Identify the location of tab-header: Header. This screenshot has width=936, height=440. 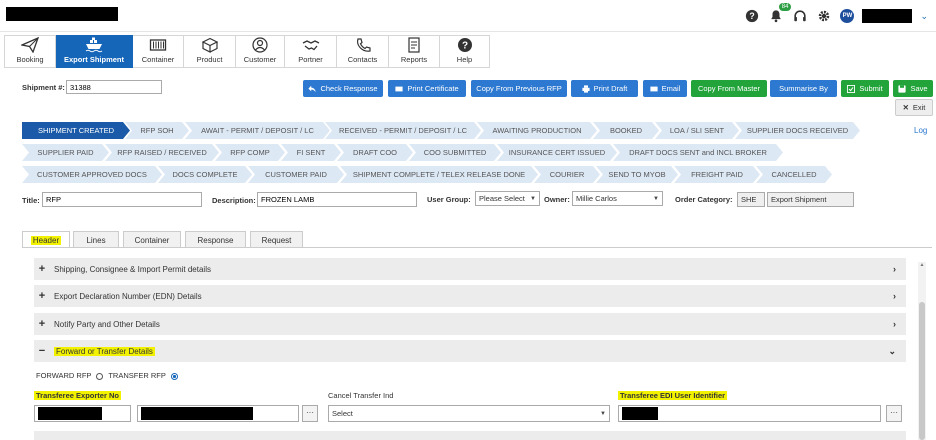
(46, 239).